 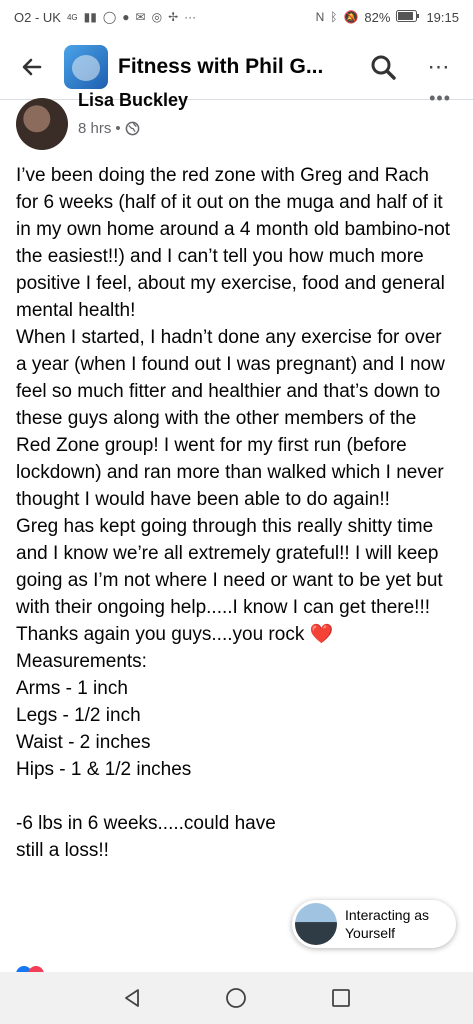 I want to click on nav-home-button, so click(x=236, y=998).